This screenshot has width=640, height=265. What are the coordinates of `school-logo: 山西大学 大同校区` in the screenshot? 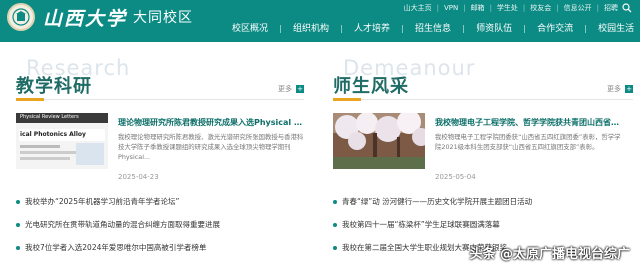 It's located at (100, 17).